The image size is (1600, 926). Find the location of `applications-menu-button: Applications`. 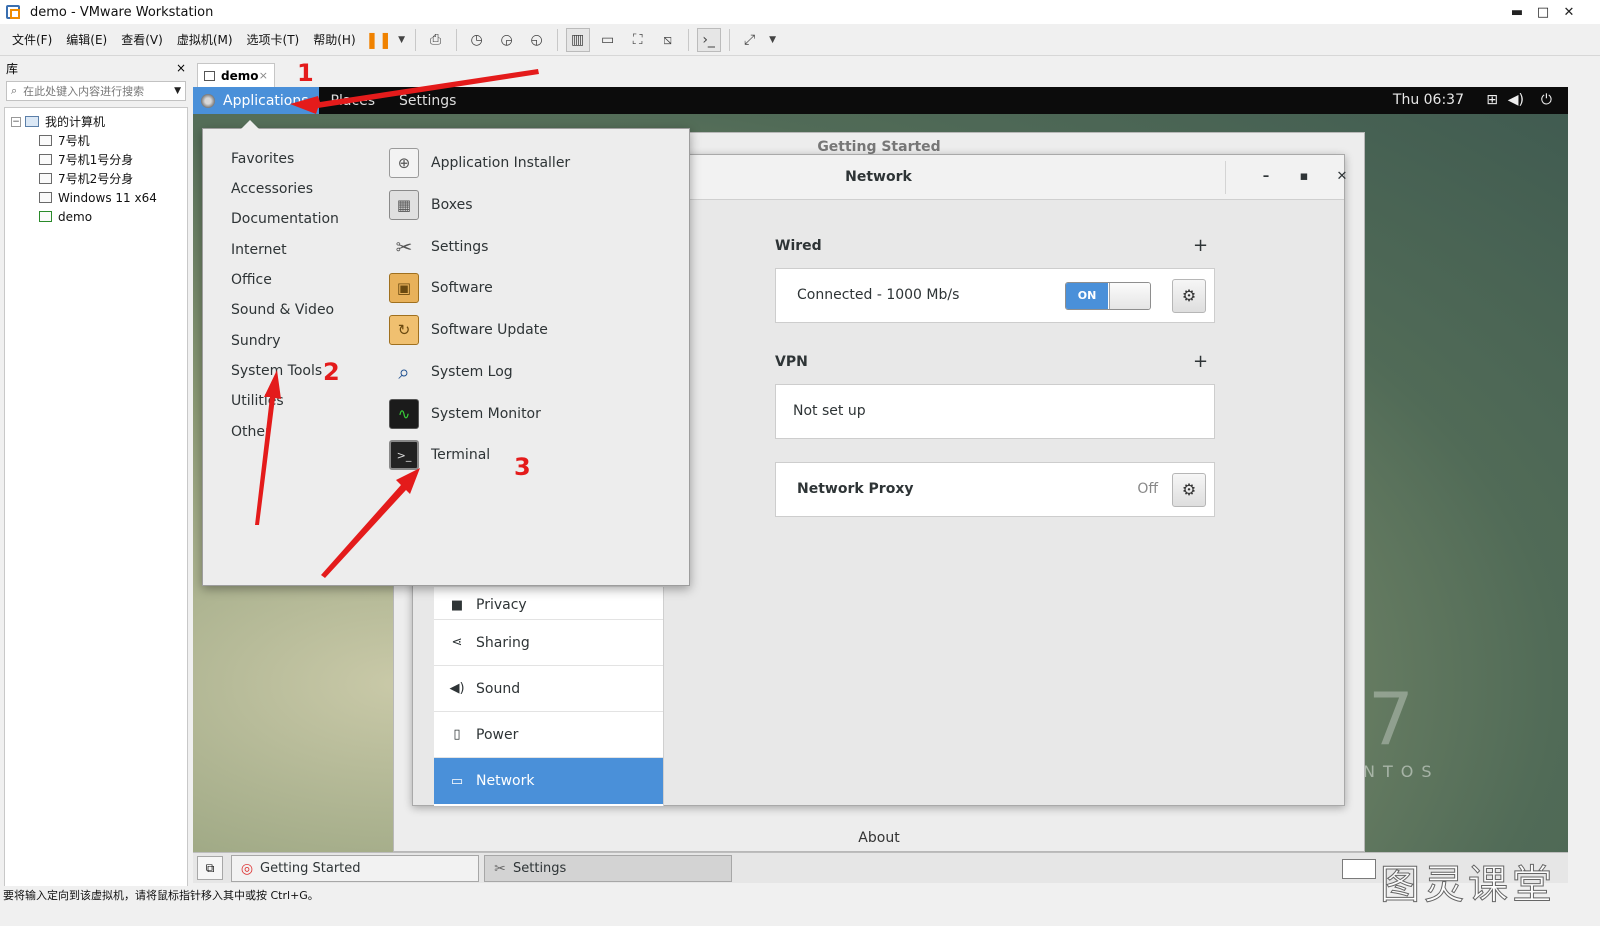

applications-menu-button: Applications is located at coordinates (256, 100).